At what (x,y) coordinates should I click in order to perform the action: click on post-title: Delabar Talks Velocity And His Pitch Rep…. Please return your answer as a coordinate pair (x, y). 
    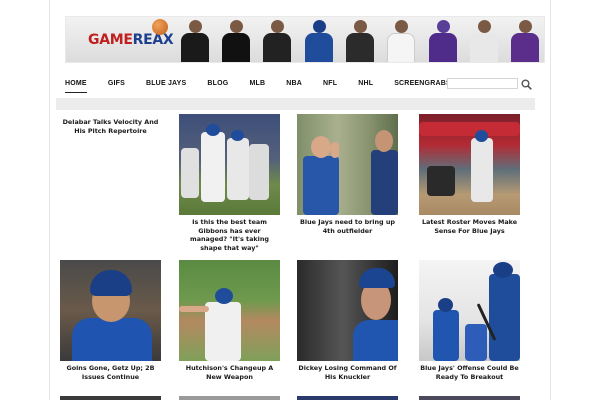
    Looking at the image, I should click on (110, 126).